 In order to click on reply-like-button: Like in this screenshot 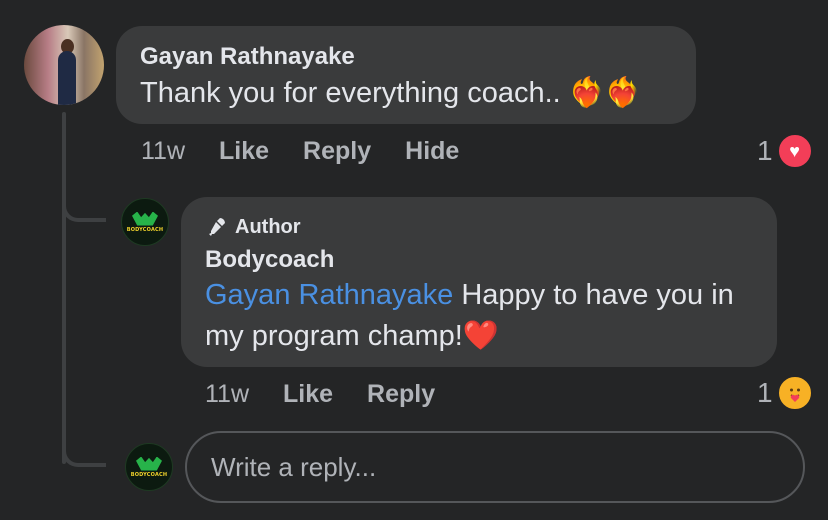, I will do `click(308, 394)`.